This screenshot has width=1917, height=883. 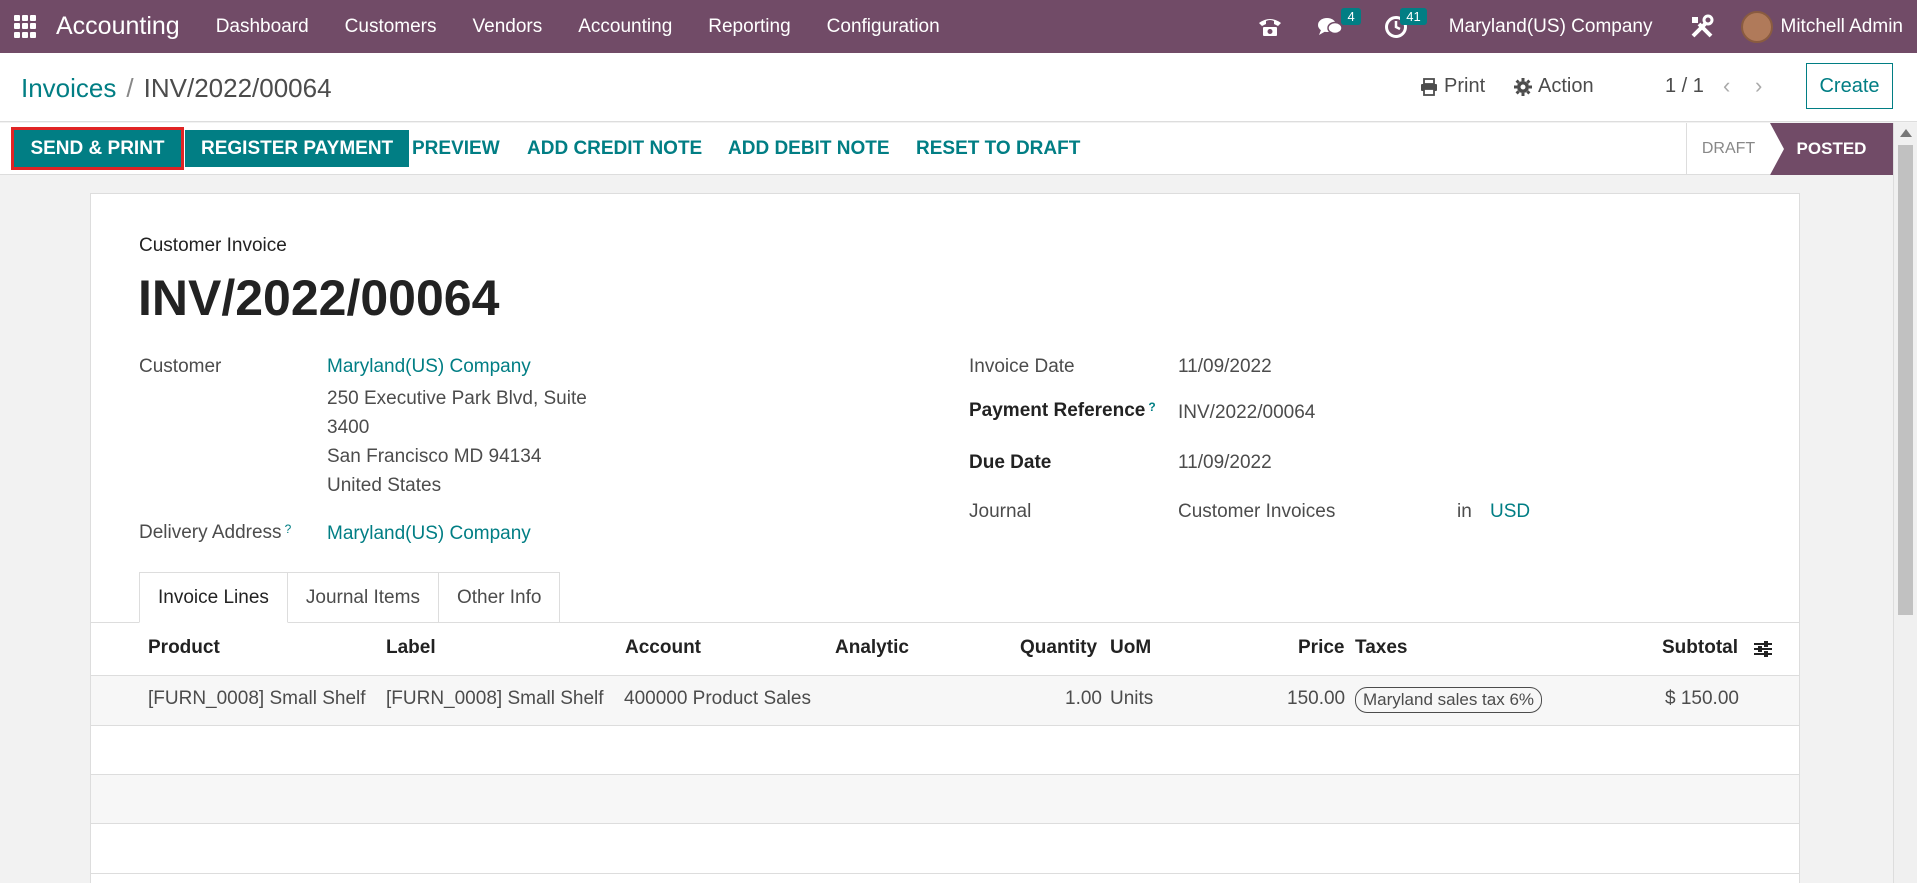 What do you see at coordinates (1338, 24) in the screenshot?
I see `messages-icon: 4` at bounding box center [1338, 24].